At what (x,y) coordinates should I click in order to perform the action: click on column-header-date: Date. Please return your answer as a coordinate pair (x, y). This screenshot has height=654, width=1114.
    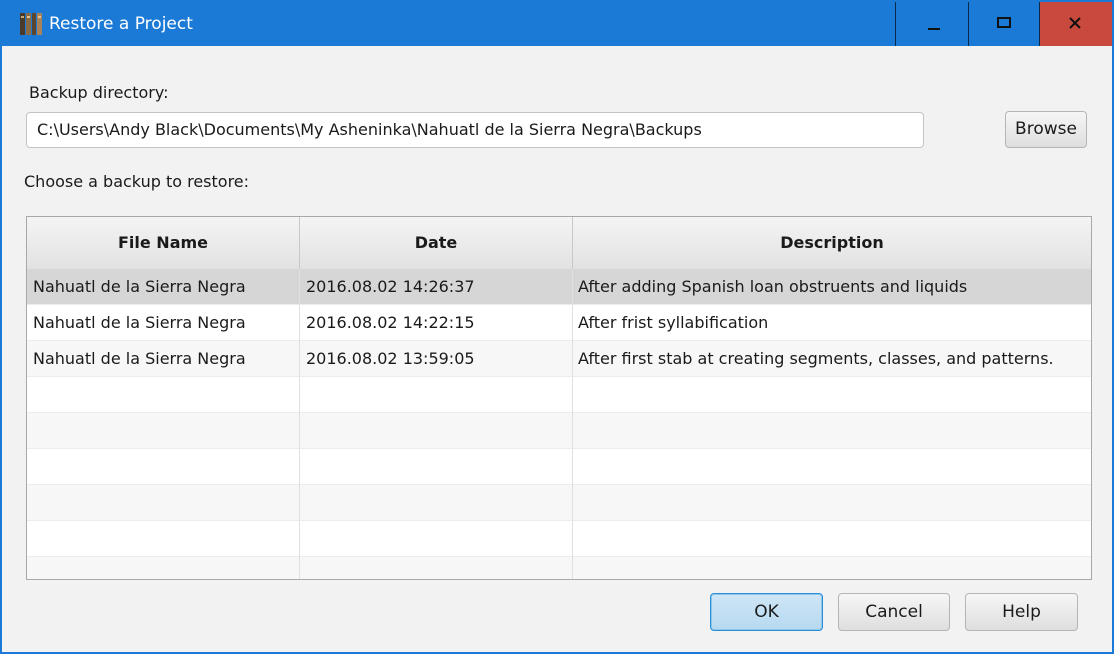
    Looking at the image, I should click on (436, 243).